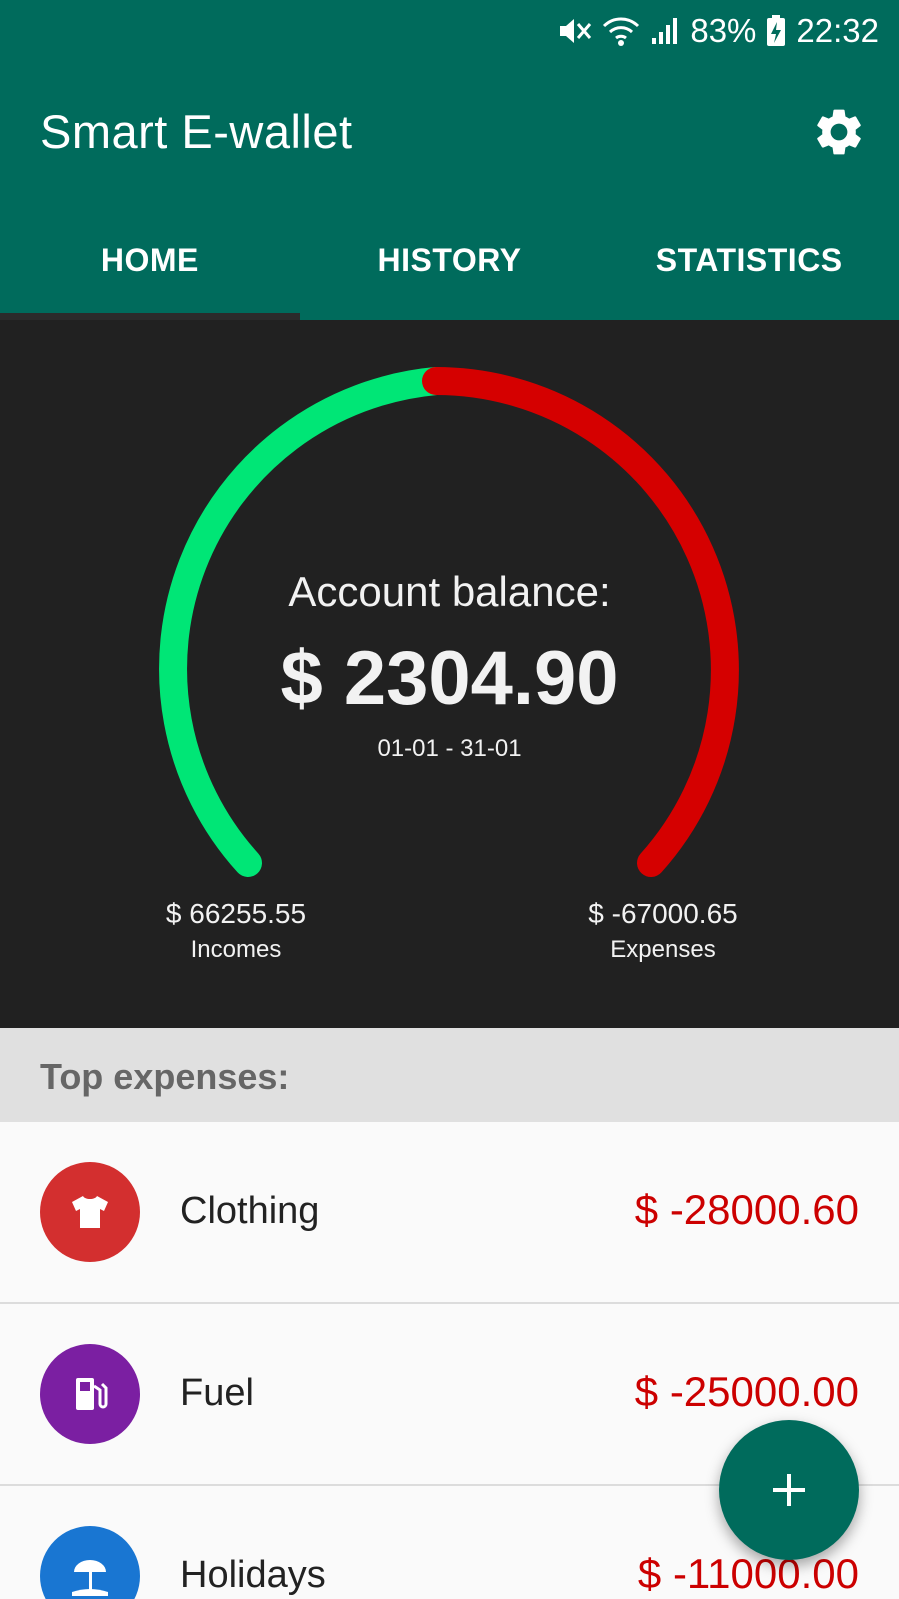 The width and height of the screenshot is (899, 1599). I want to click on add-transaction-button, so click(789, 1490).